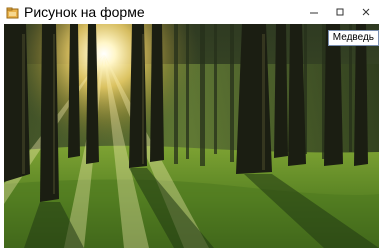  I want to click on bear-label: Медведь, so click(353, 38).